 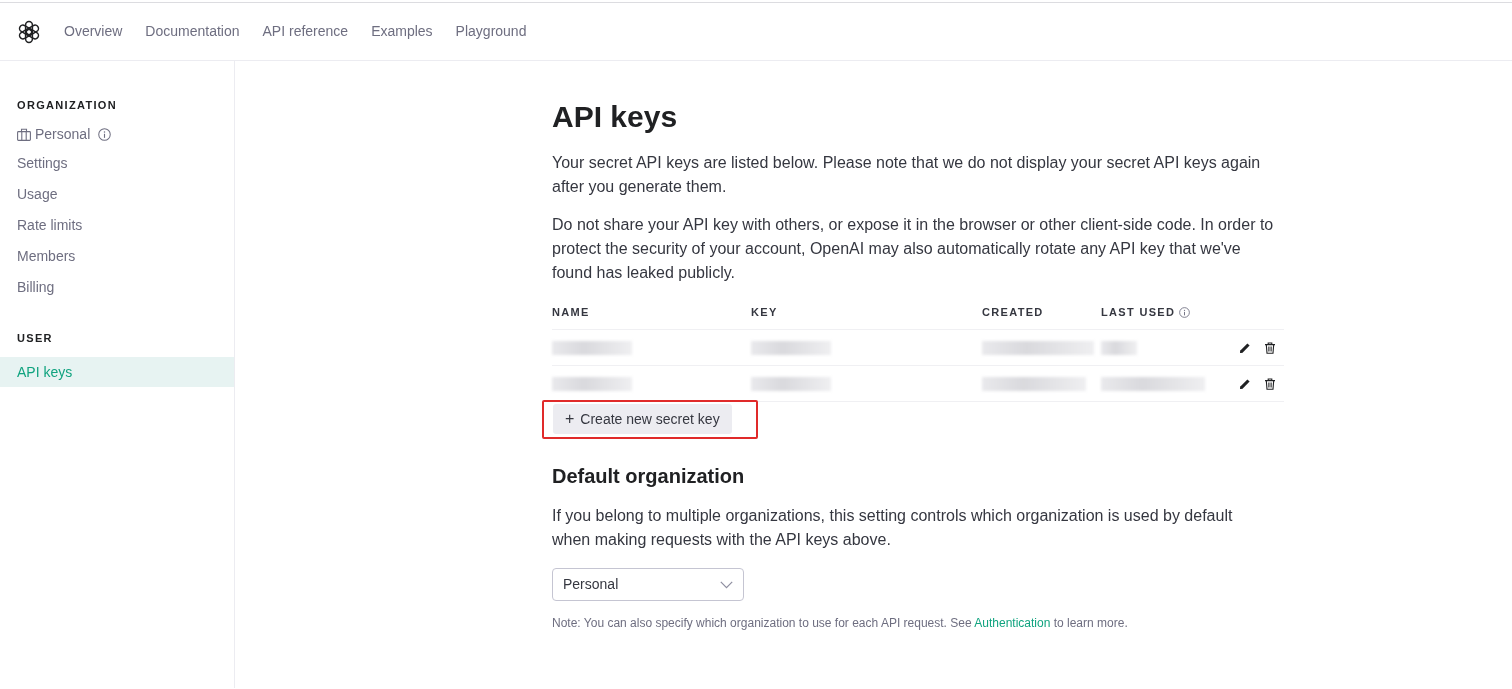 I want to click on note-text: Note: You can also specify which organization to use for each API request. See Authentication to learn more., so click(x=840, y=623).